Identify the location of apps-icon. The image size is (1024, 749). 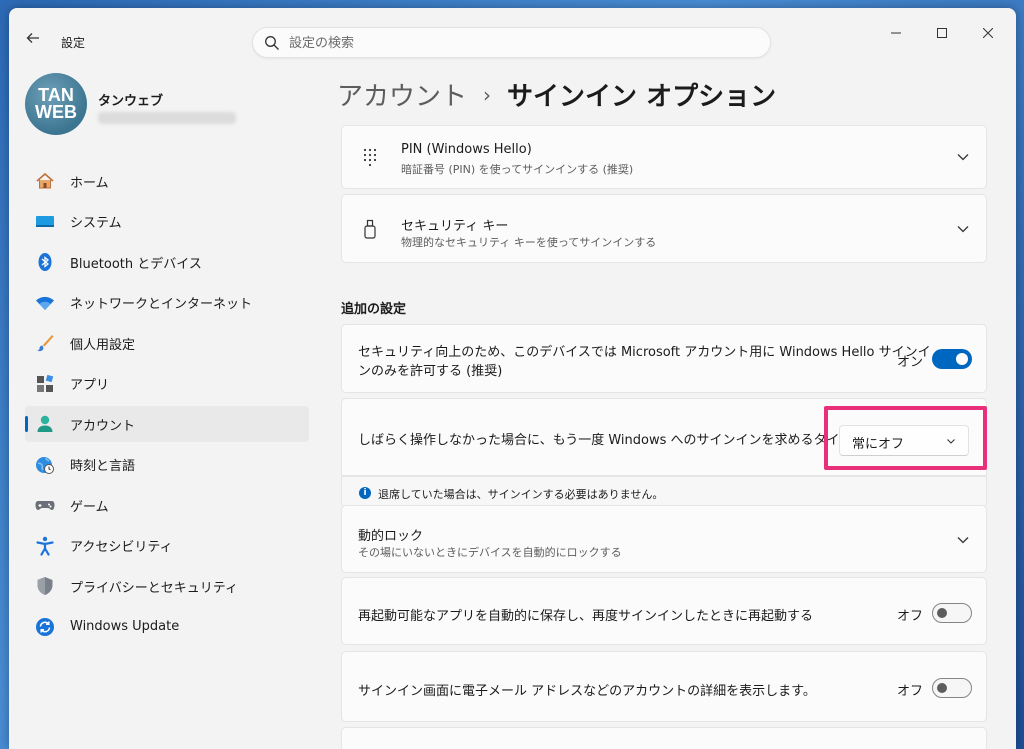
(45, 384).